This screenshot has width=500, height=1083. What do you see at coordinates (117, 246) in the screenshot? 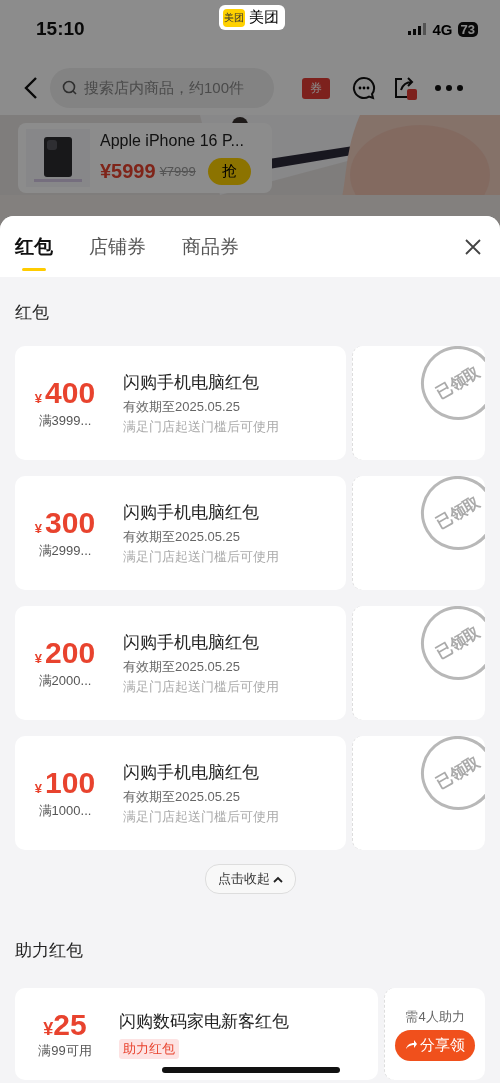
I see `tab: 店铺券` at bounding box center [117, 246].